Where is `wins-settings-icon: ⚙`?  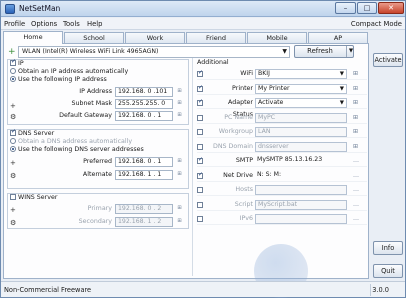
wins-settings-icon: ⚙ is located at coordinates (13, 223).